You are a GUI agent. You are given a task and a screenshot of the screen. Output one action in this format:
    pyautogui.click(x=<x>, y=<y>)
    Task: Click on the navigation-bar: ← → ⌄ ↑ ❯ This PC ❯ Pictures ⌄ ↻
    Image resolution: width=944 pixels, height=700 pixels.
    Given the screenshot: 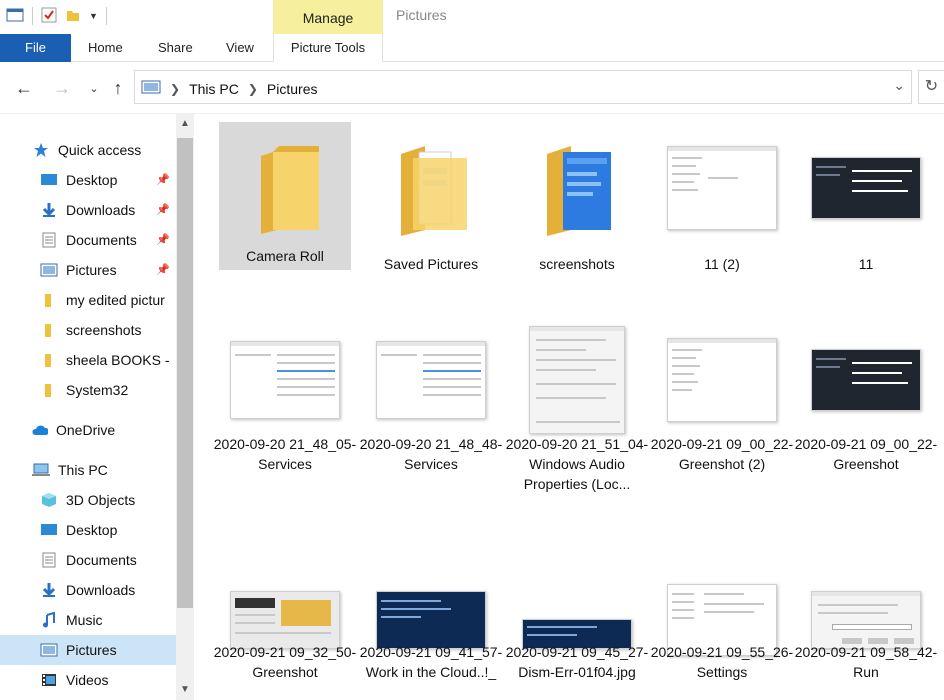 What is the action you would take?
    pyautogui.click(x=472, y=88)
    